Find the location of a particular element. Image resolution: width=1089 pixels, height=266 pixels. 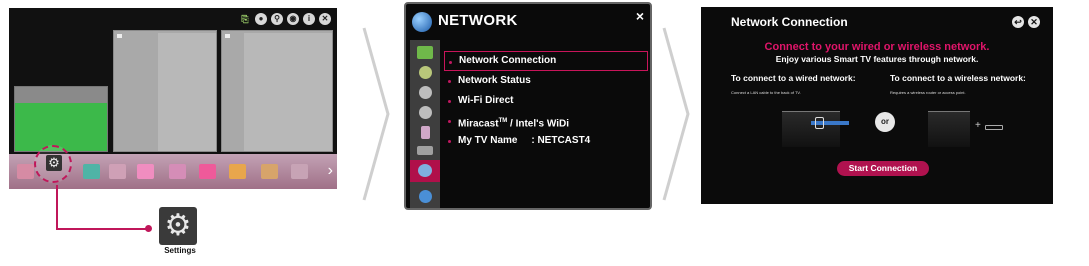

network-category-icon is located at coordinates (425, 170).